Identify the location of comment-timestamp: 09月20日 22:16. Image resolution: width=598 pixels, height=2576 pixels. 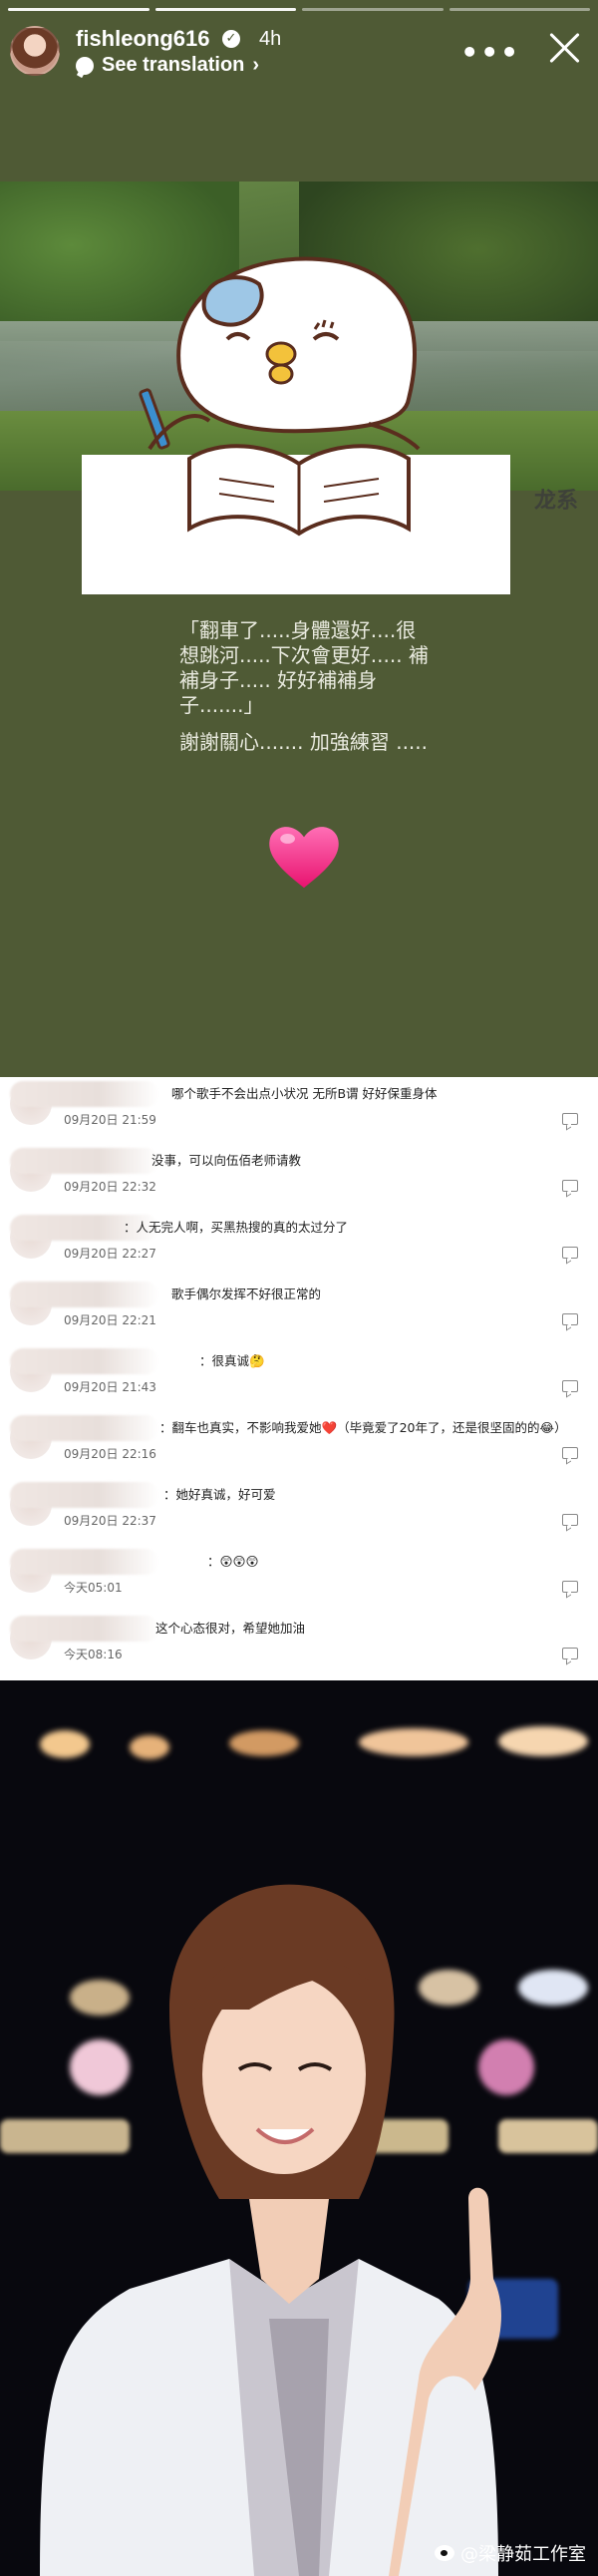
(110, 1454).